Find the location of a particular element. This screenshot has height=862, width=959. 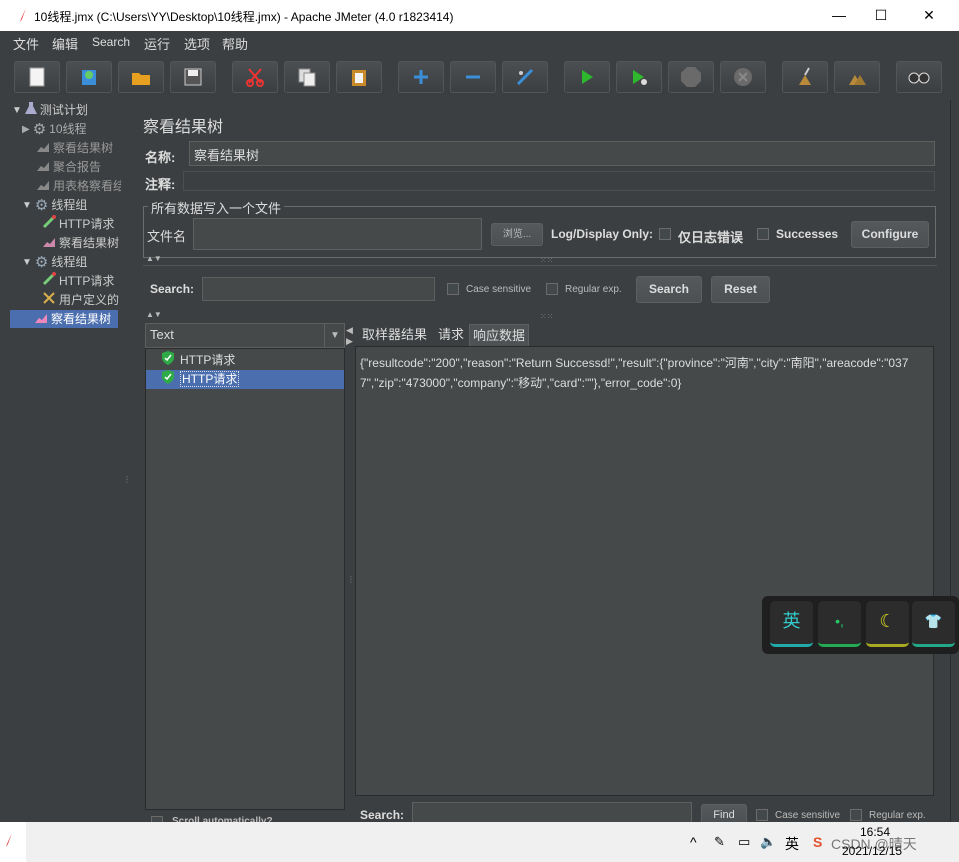

ime-skin-key: 👕 is located at coordinates (933, 624).